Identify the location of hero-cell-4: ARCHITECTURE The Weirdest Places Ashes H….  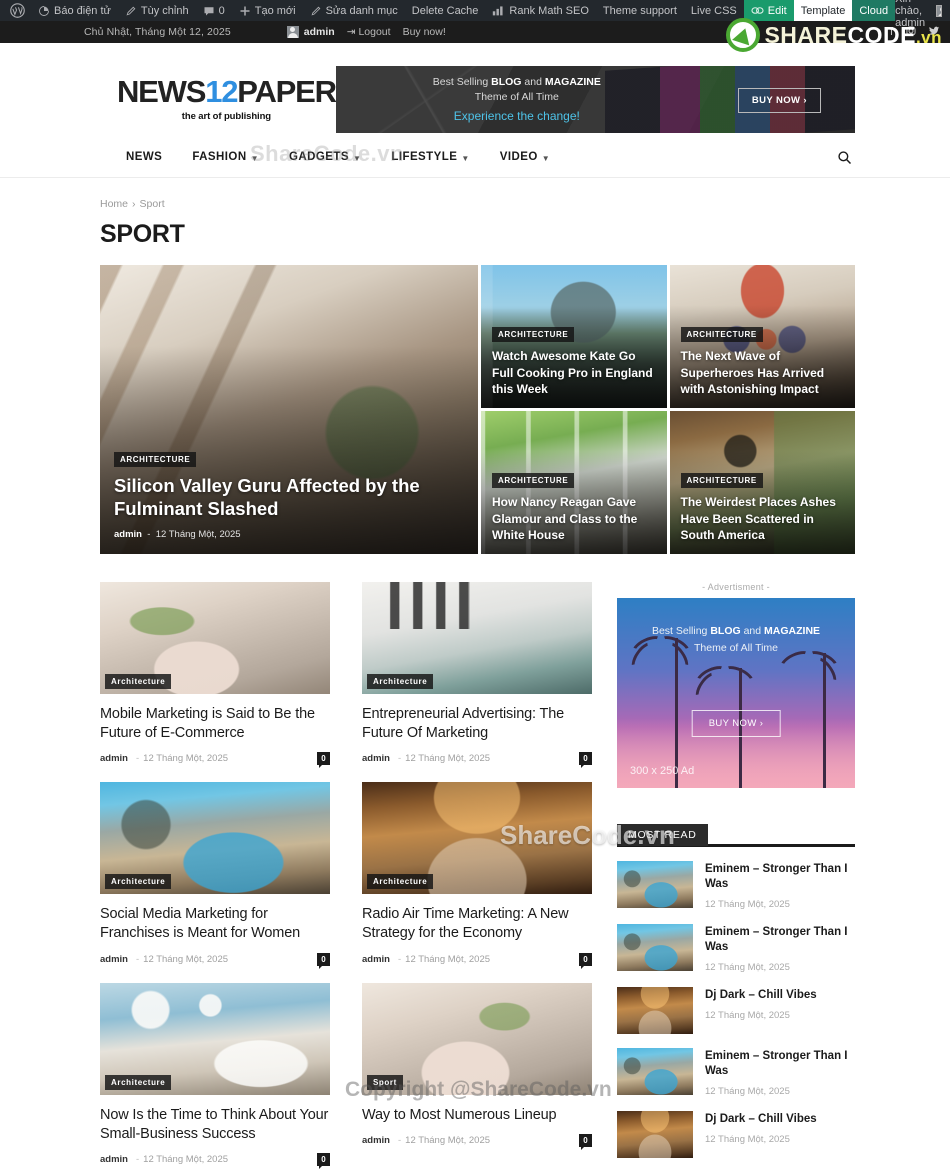
(762, 482).